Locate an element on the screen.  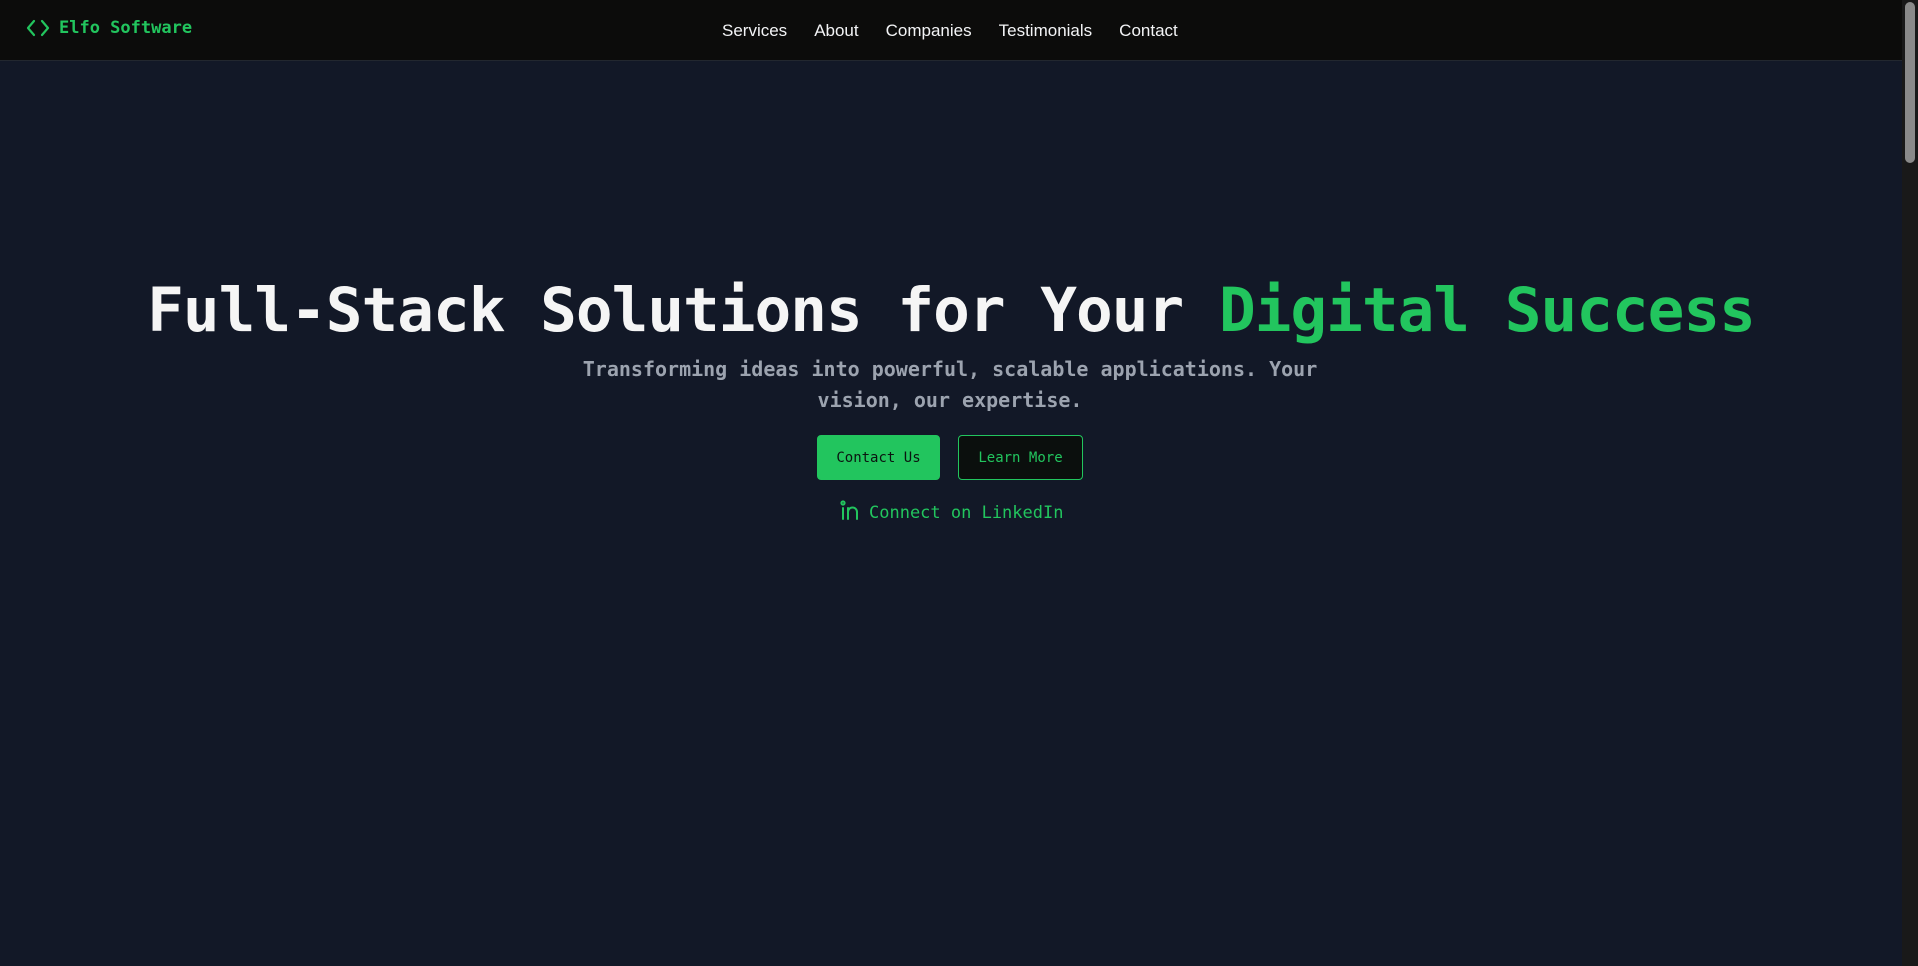
nav-link-about: About is located at coordinates (836, 31).